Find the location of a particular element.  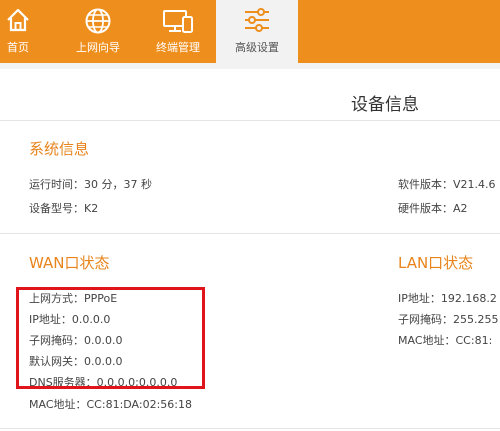

title-divider is located at coordinates (250, 120).